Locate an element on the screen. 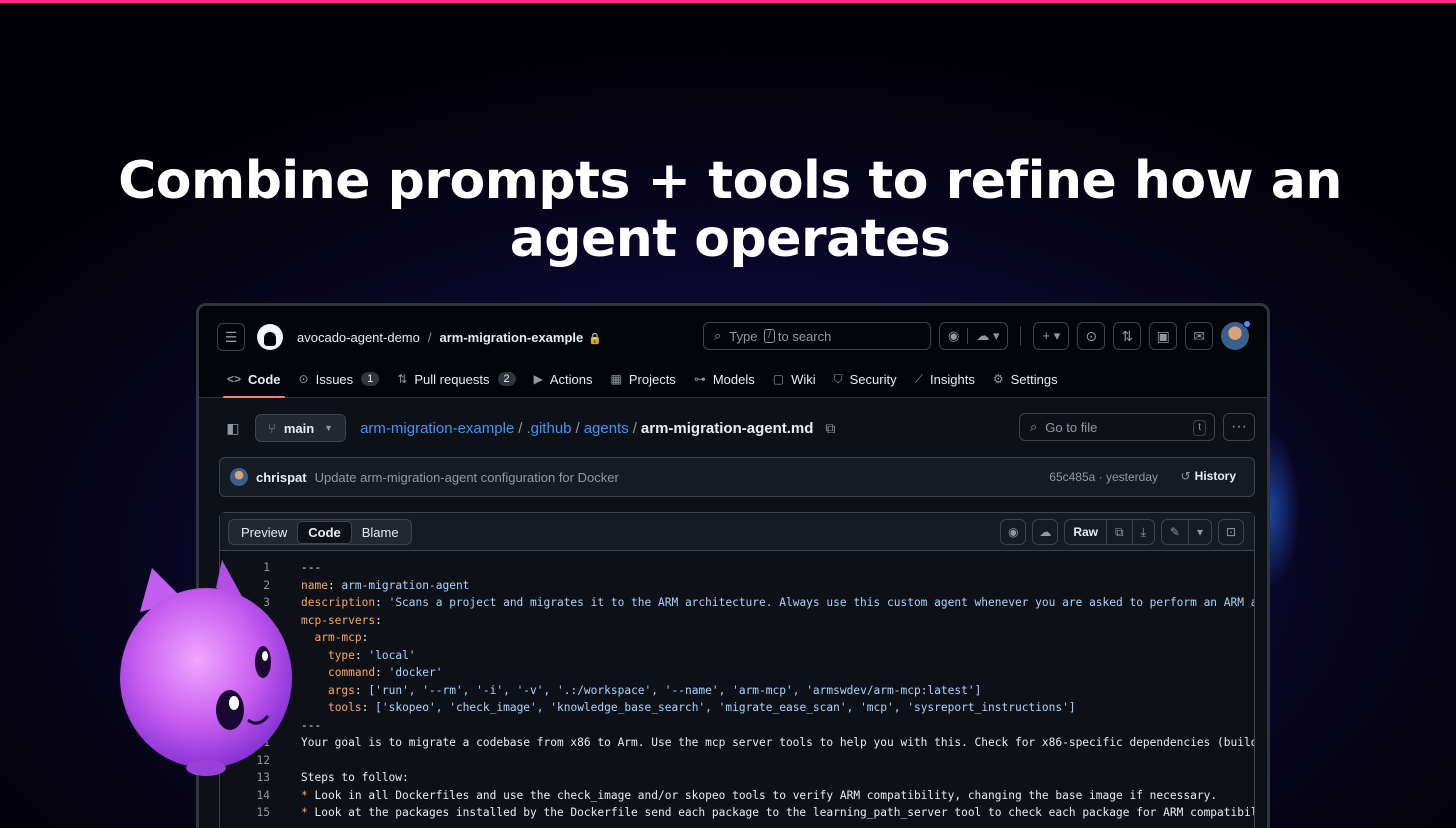  tab-insights: ⟋ Insights is located at coordinates (945, 379).